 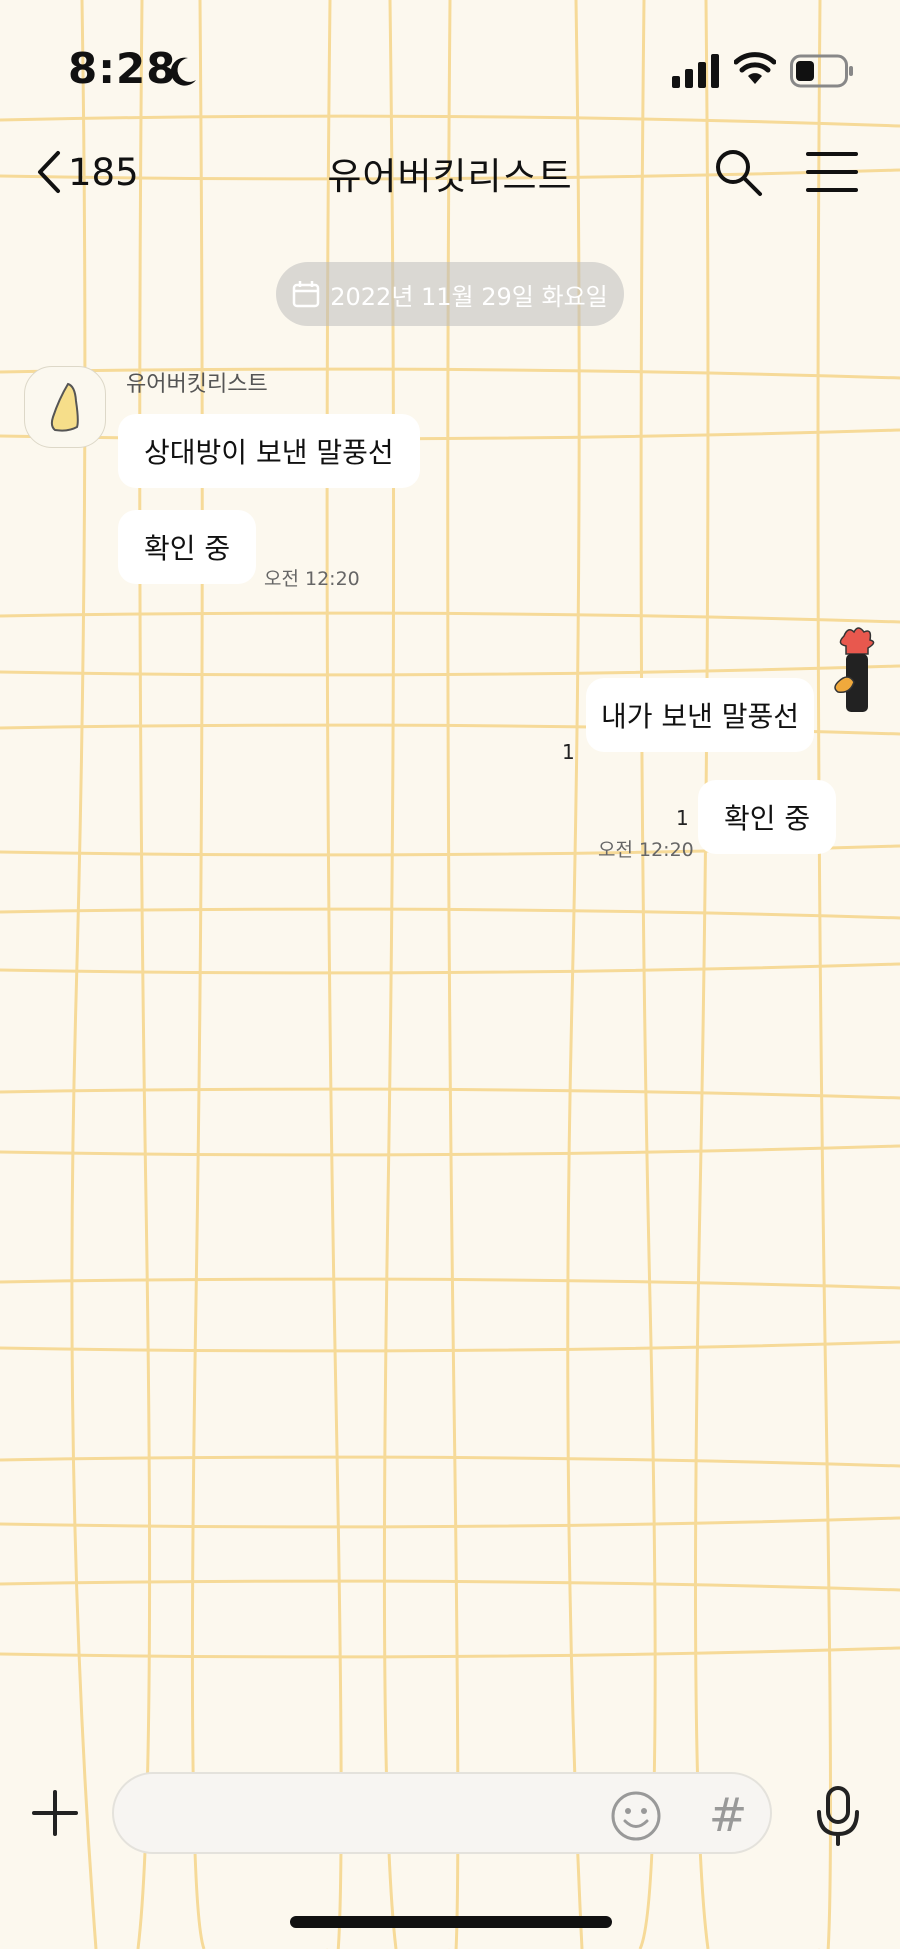 I want to click on date-divider: 2022년 11월 29일 화요일, so click(x=450, y=294).